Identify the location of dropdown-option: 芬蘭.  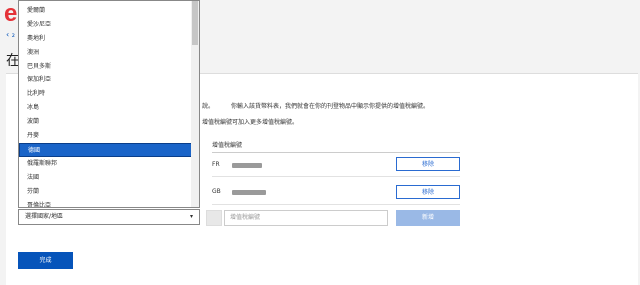
(105, 192).